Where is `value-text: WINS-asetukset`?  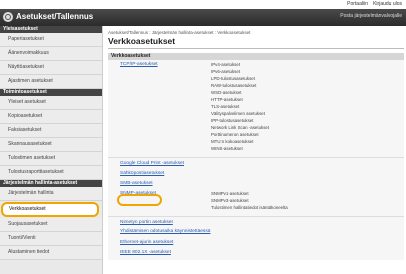 value-text: WINS-asetukset is located at coordinates (227, 148).